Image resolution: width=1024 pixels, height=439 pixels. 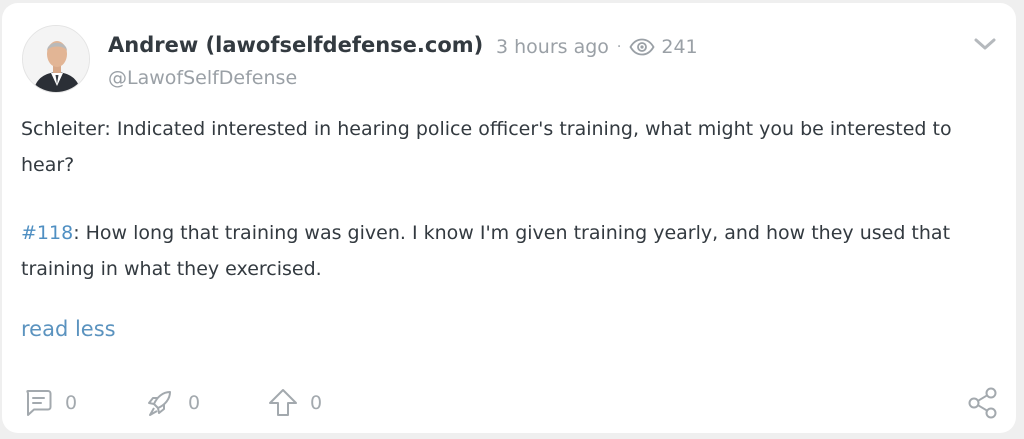 What do you see at coordinates (172, 403) in the screenshot?
I see `boost-button: 0` at bounding box center [172, 403].